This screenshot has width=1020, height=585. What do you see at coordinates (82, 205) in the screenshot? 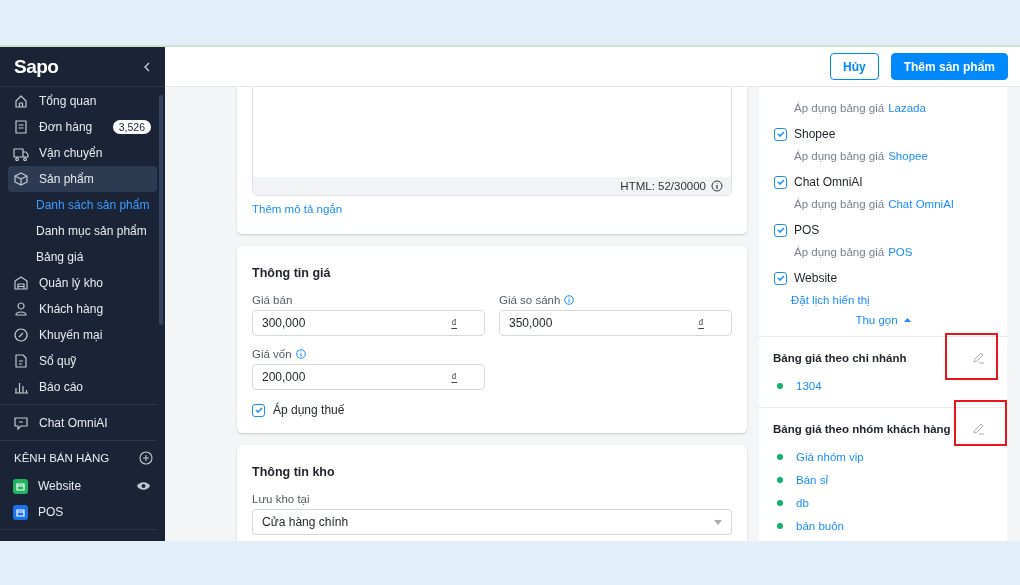
I see `sub-nav-item: Danh sách sản phẩm` at bounding box center [82, 205].